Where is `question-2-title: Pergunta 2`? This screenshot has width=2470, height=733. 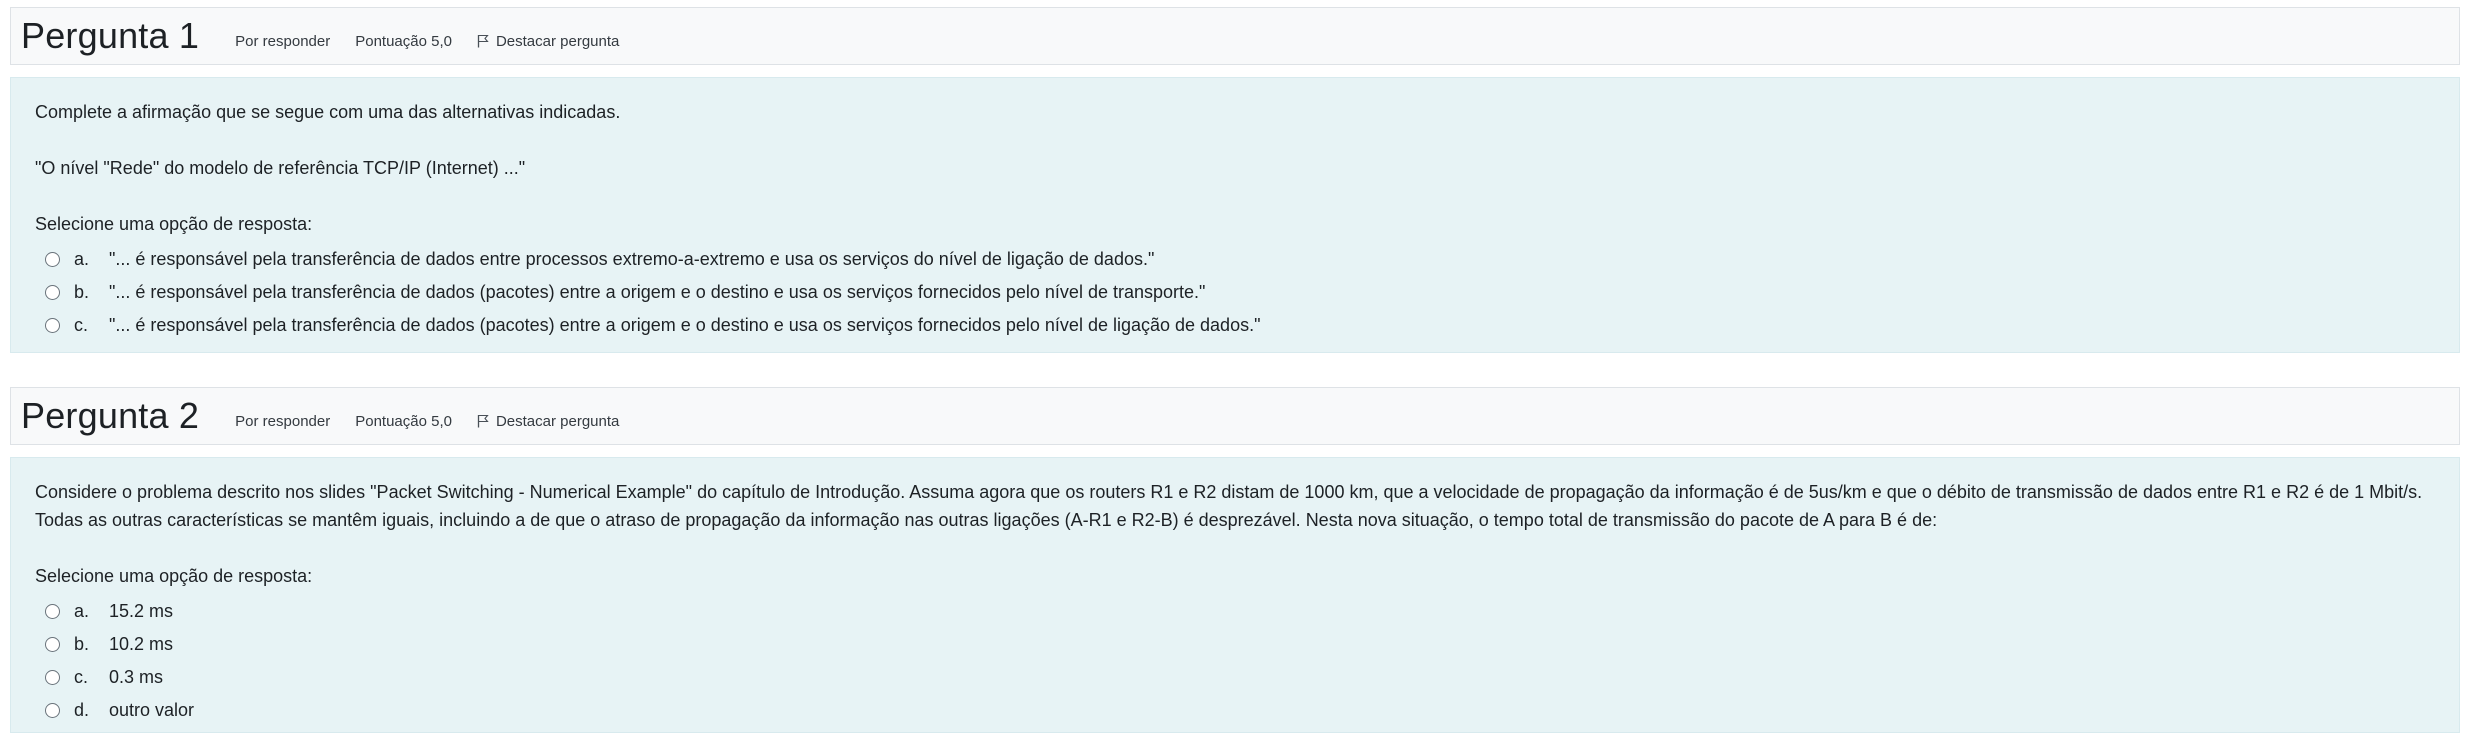 question-2-title: Pergunta 2 is located at coordinates (110, 416).